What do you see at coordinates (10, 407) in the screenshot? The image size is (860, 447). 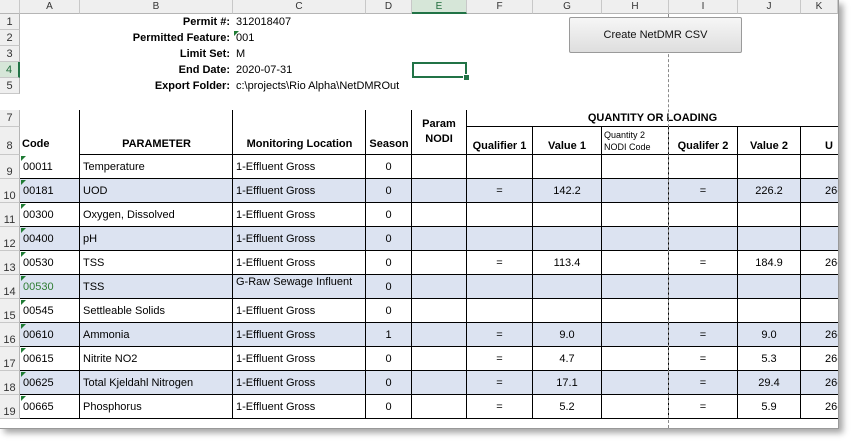 I see `row-header-19: 19` at bounding box center [10, 407].